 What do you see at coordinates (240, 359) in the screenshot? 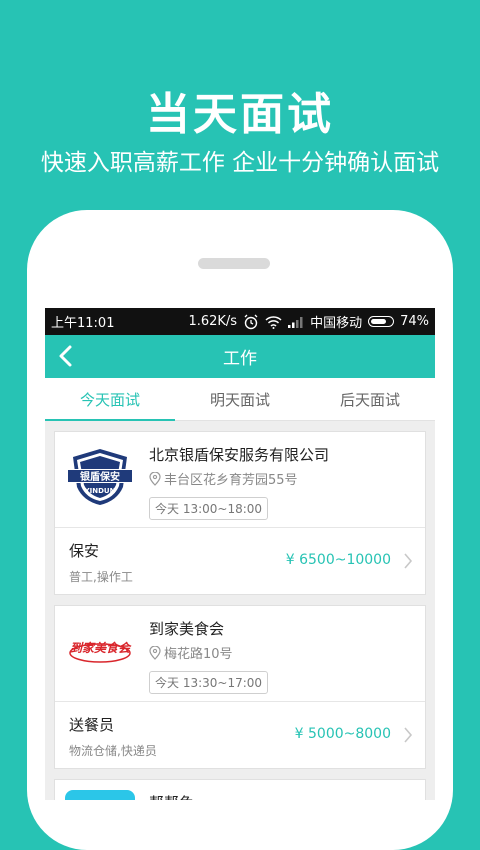
I see `app-bar-title: 工作` at bounding box center [240, 359].